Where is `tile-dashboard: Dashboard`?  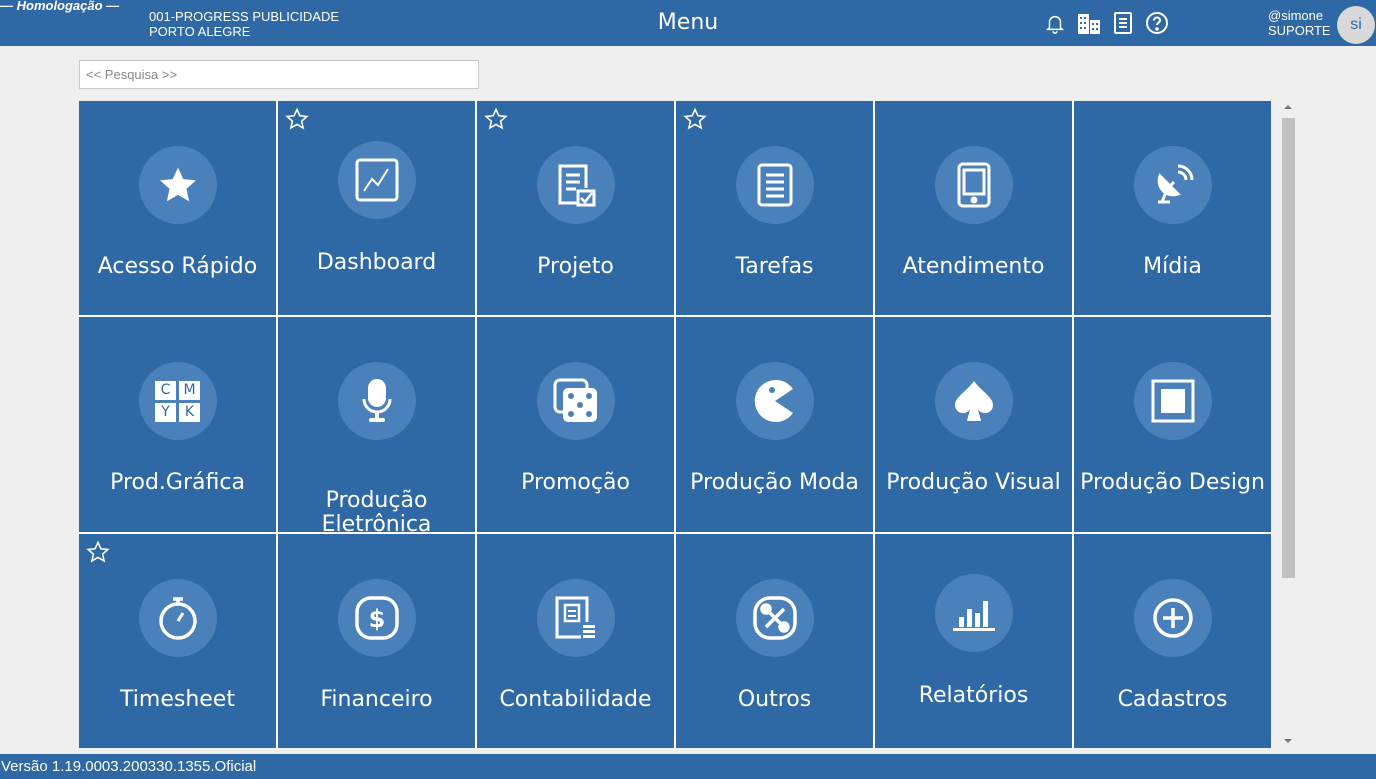
tile-dashboard: Dashboard is located at coordinates (376, 208).